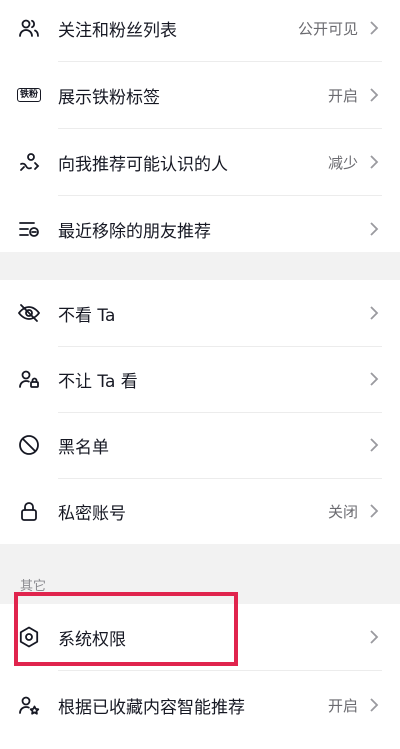 This screenshot has width=400, height=749. I want to click on divider, so click(220, 670).